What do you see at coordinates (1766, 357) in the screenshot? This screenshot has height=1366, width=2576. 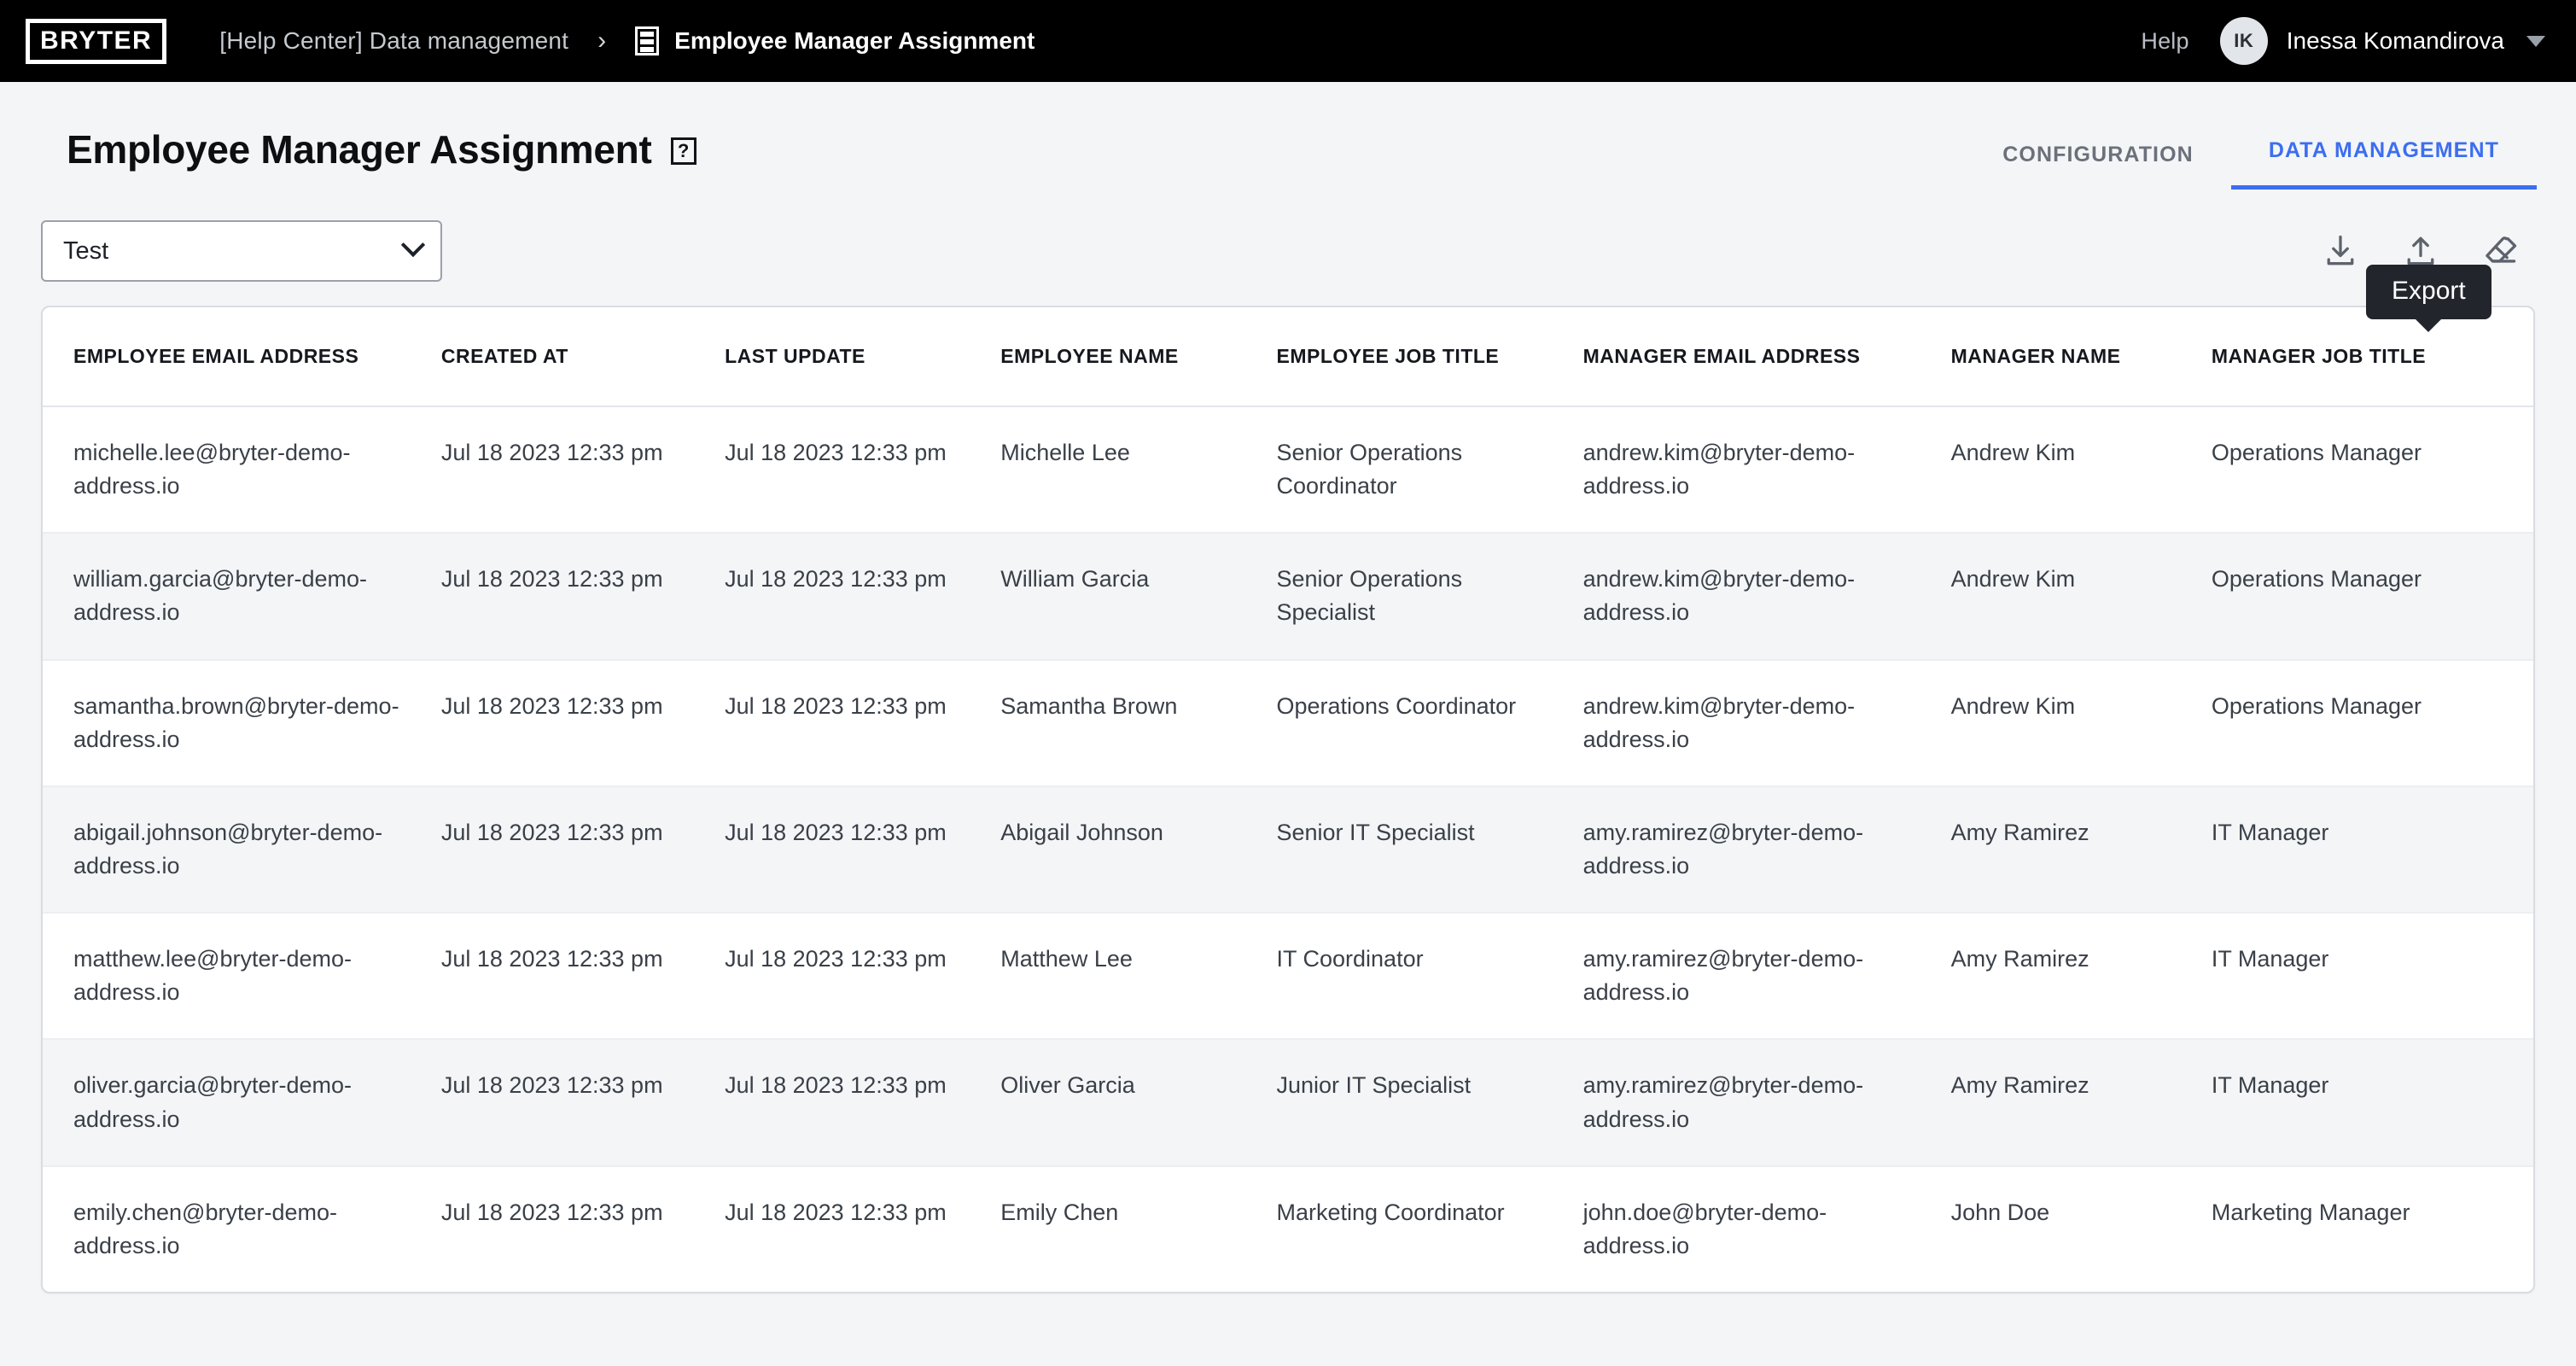 I see `column-header-manager-email: MANAGER EMAIL ADDRESS` at bounding box center [1766, 357].